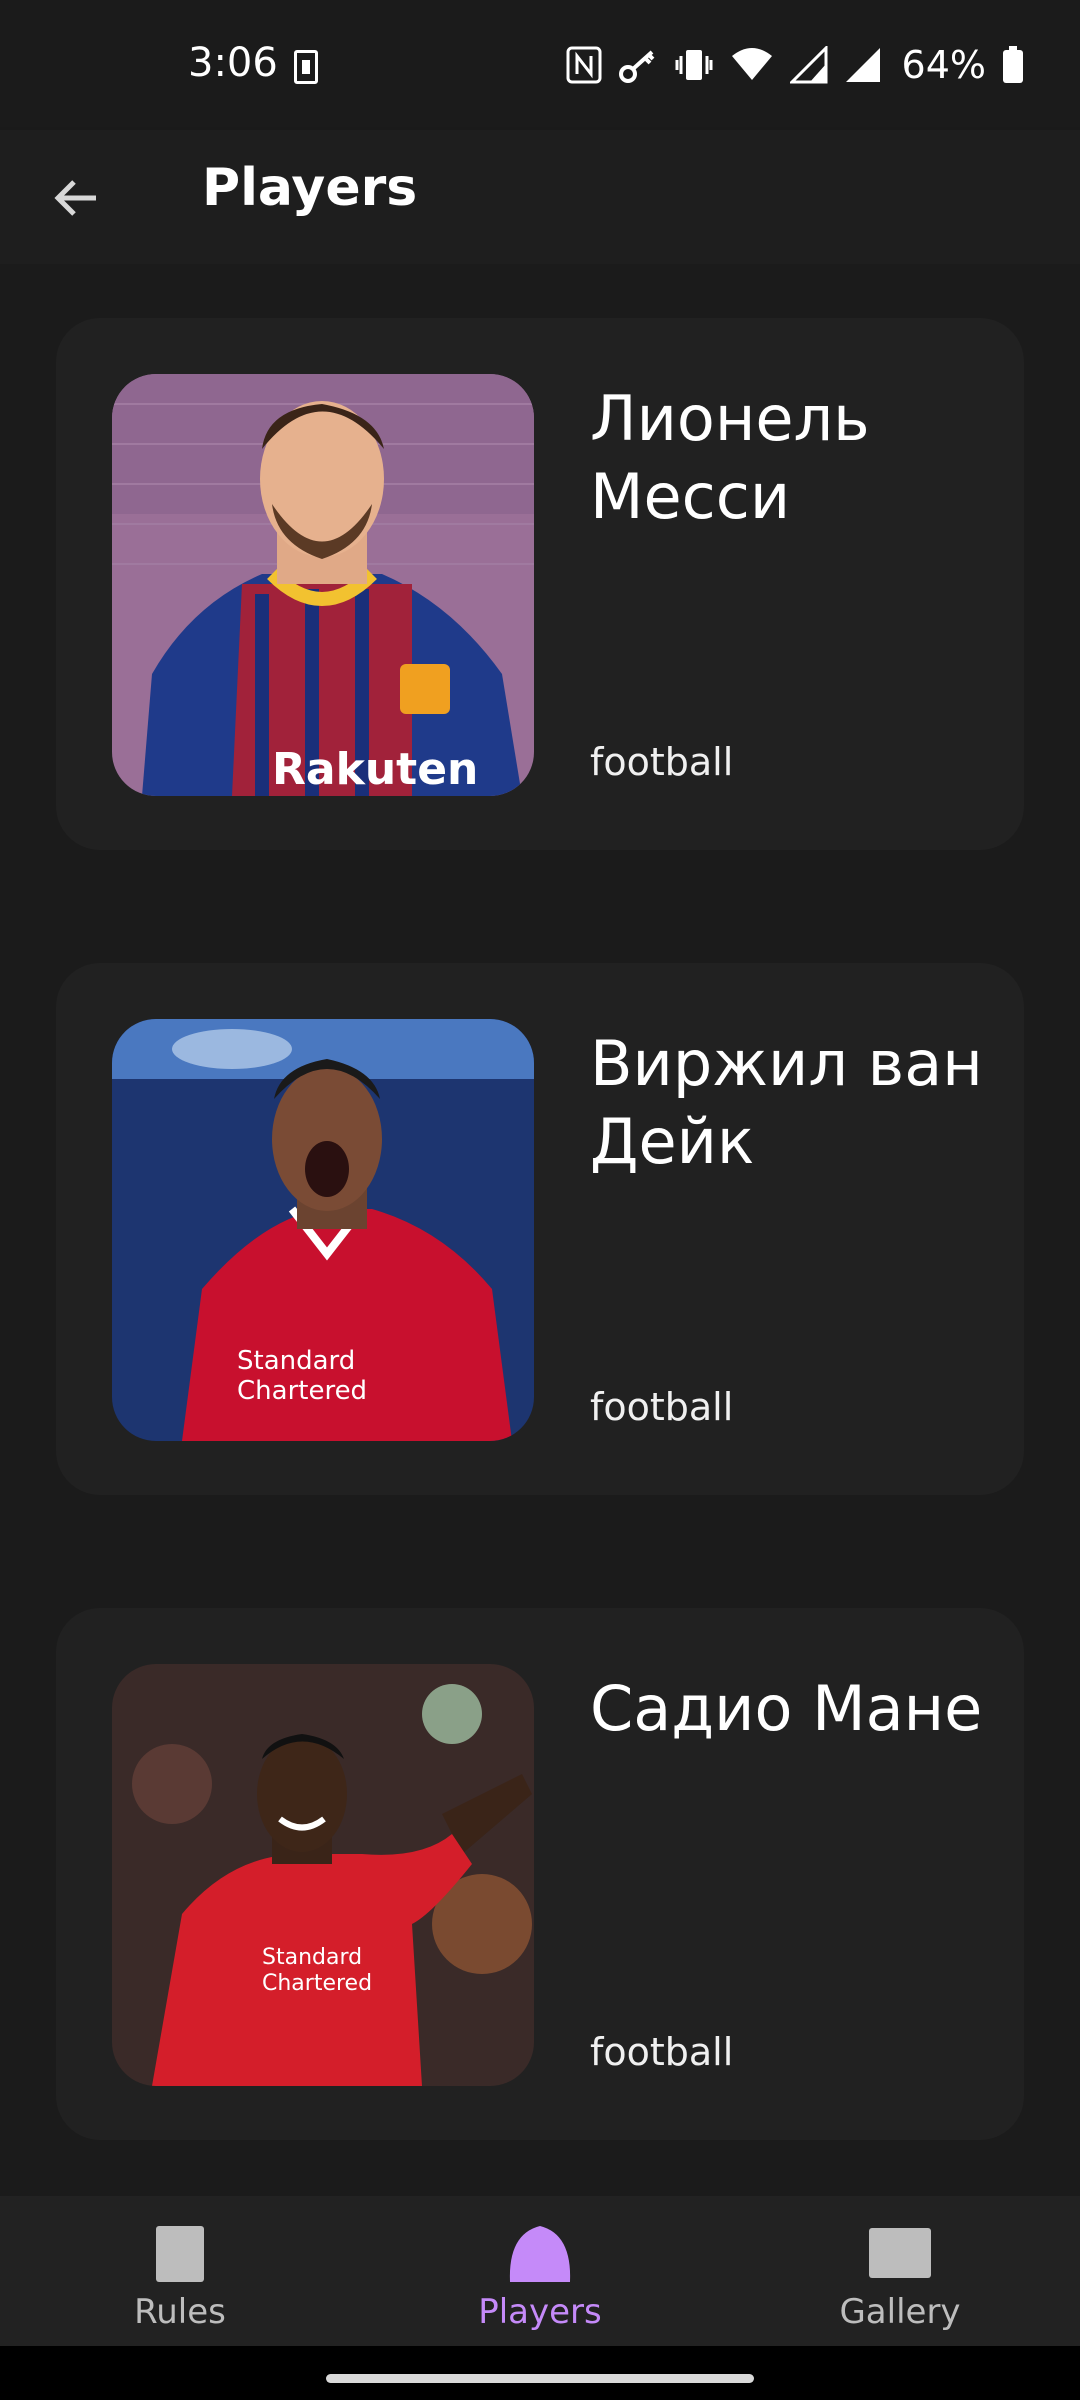 This screenshot has width=1080, height=2400. I want to click on status-time: 3:06, so click(233, 63).